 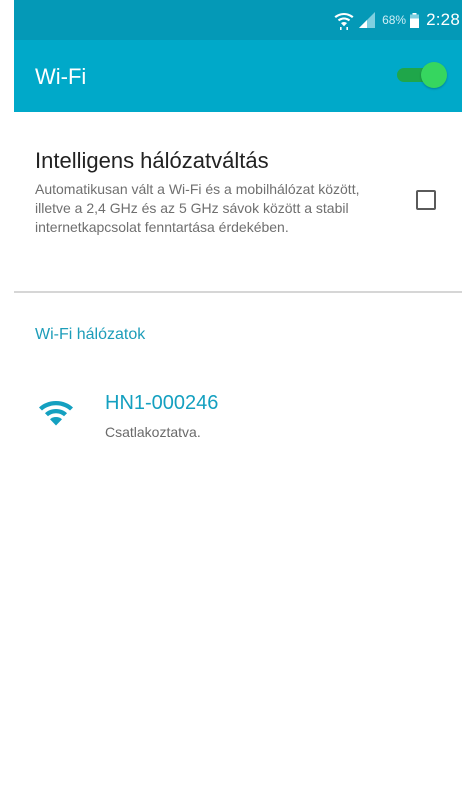 I want to click on battery-icon, so click(x=415, y=20).